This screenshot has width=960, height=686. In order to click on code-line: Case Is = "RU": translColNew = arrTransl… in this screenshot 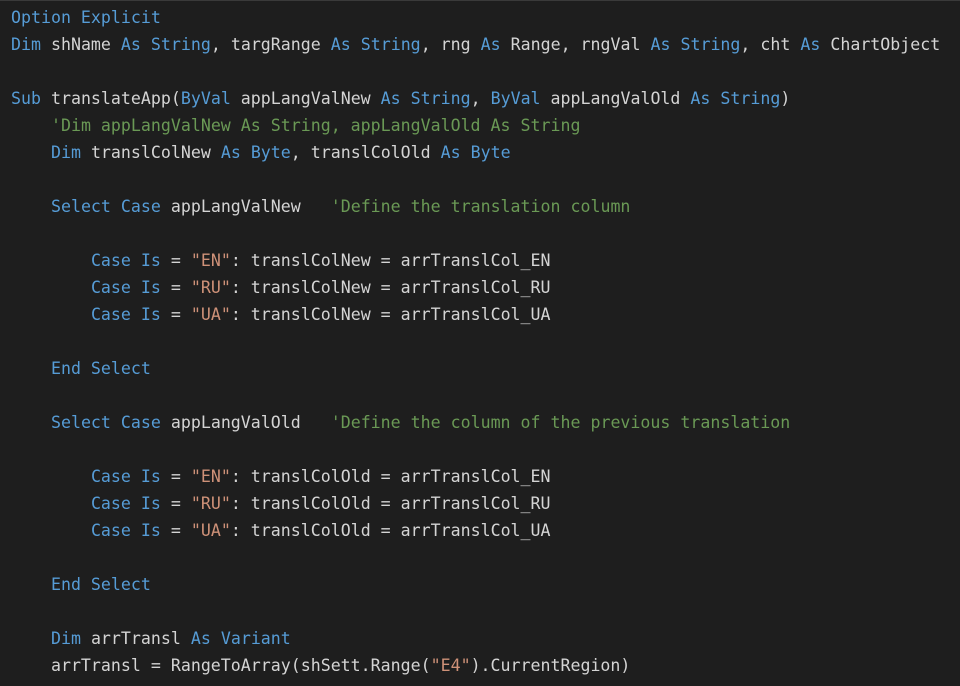, I will do `click(475, 287)`.